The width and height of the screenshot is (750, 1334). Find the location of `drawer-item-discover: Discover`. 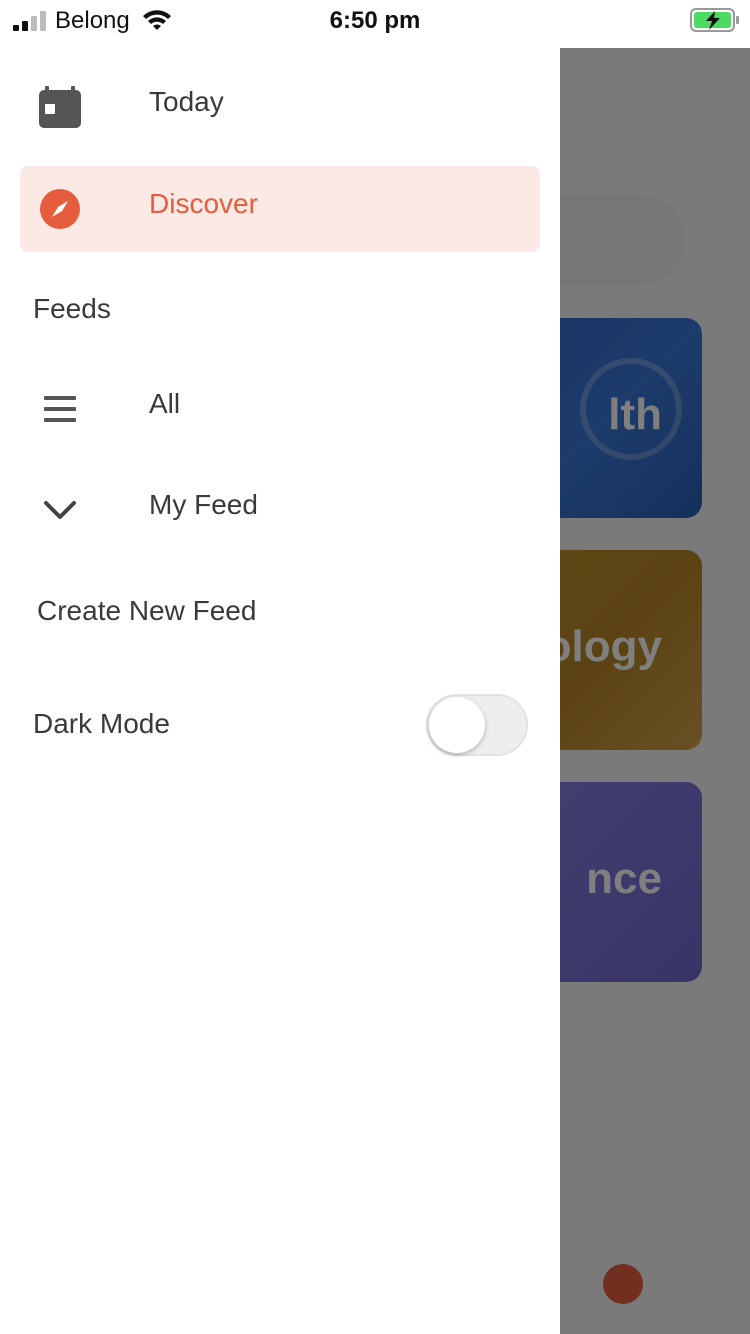

drawer-item-discover: Discover is located at coordinates (280, 209).